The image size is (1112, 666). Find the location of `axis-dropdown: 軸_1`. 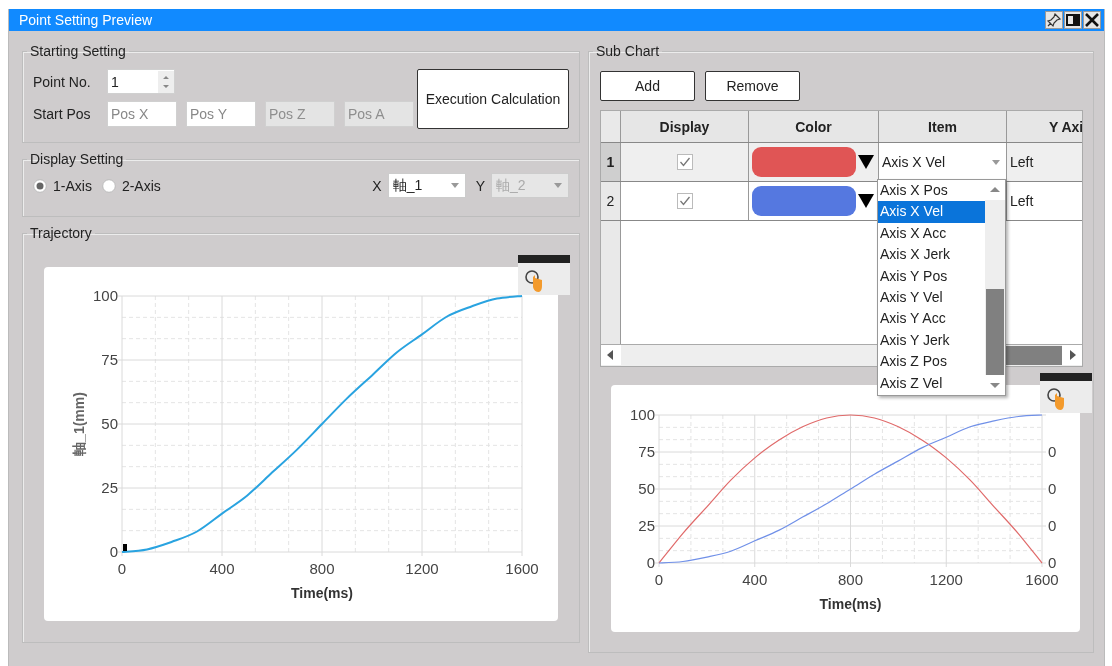

axis-dropdown: 軸_1 is located at coordinates (426, 185).